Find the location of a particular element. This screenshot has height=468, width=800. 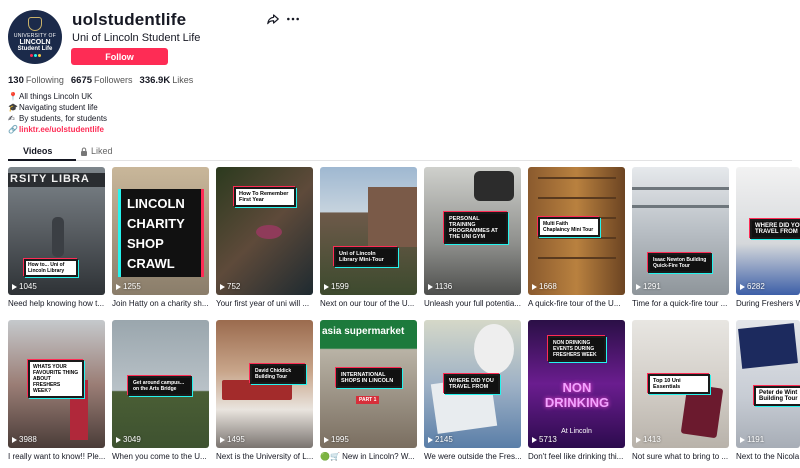

avatar-text-2: LINCOLN is located at coordinates (35, 42).